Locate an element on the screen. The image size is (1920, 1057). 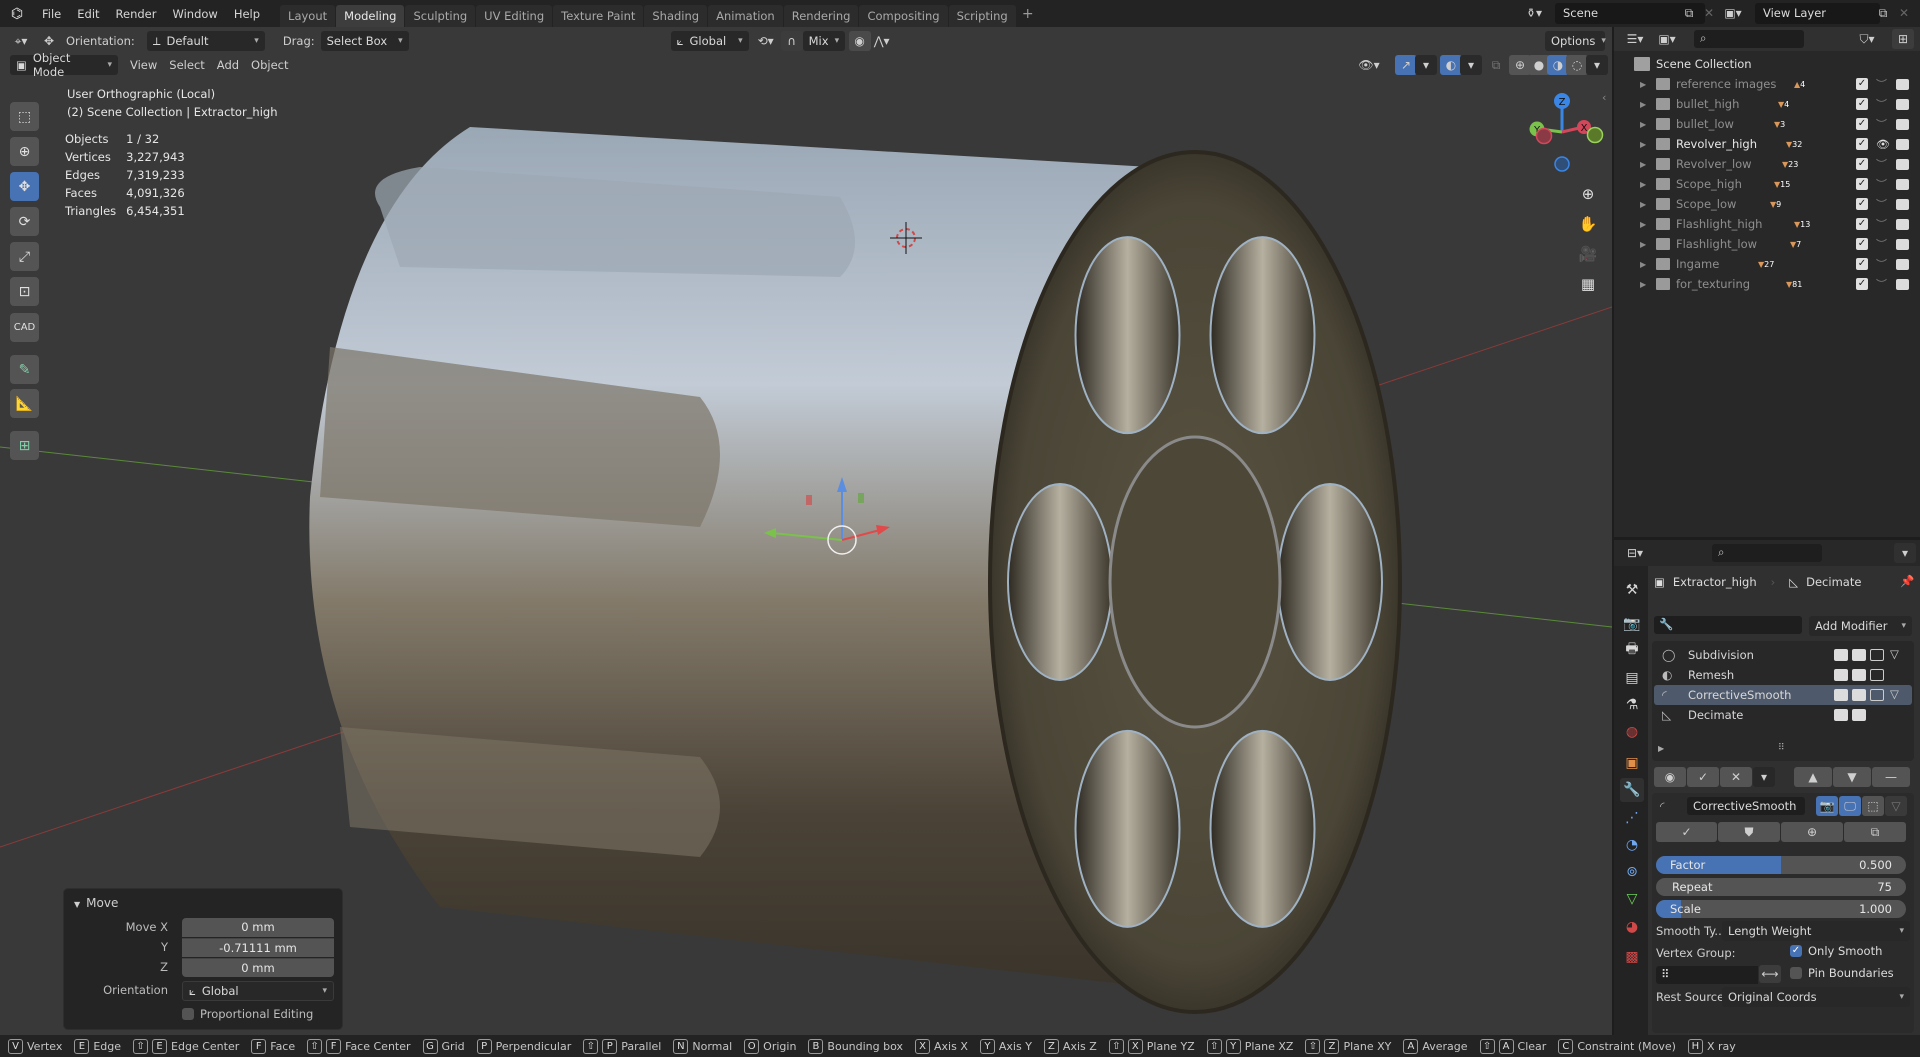
new-view-layer-icon: ⧉ is located at coordinates (1883, 13).